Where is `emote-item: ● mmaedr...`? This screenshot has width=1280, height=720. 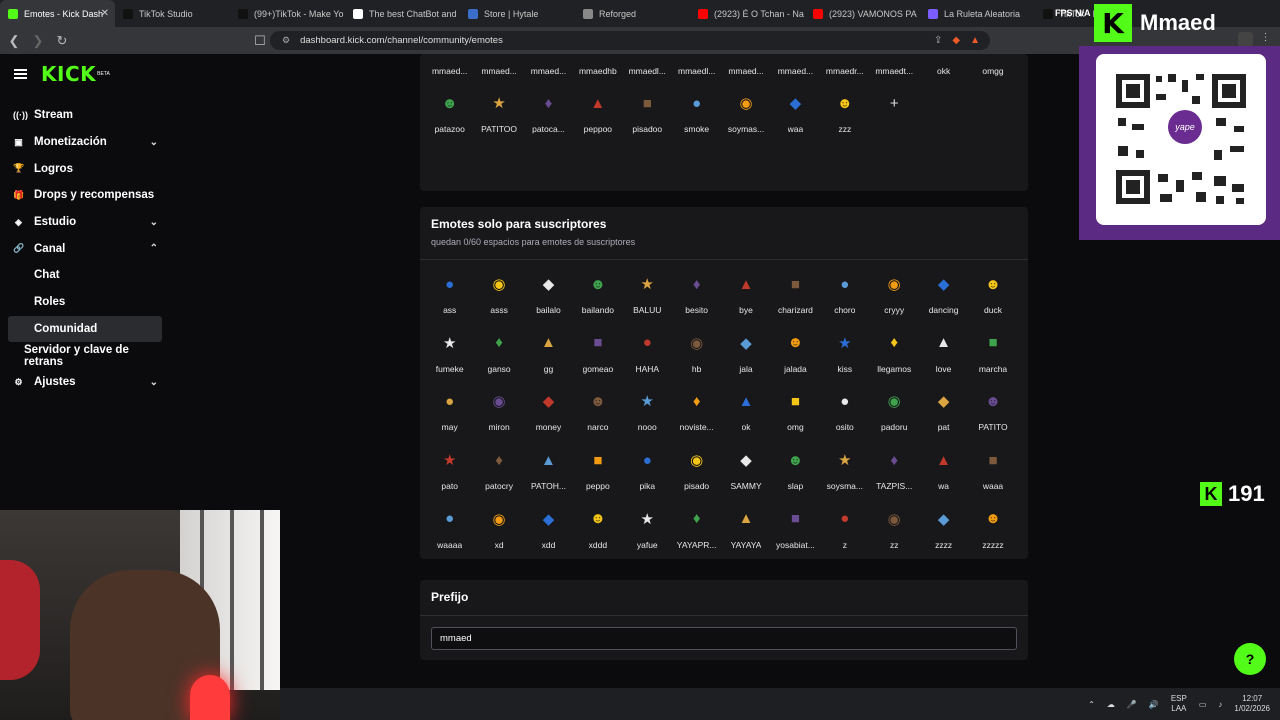 emote-item: ● mmaedr... is located at coordinates (844, 70).